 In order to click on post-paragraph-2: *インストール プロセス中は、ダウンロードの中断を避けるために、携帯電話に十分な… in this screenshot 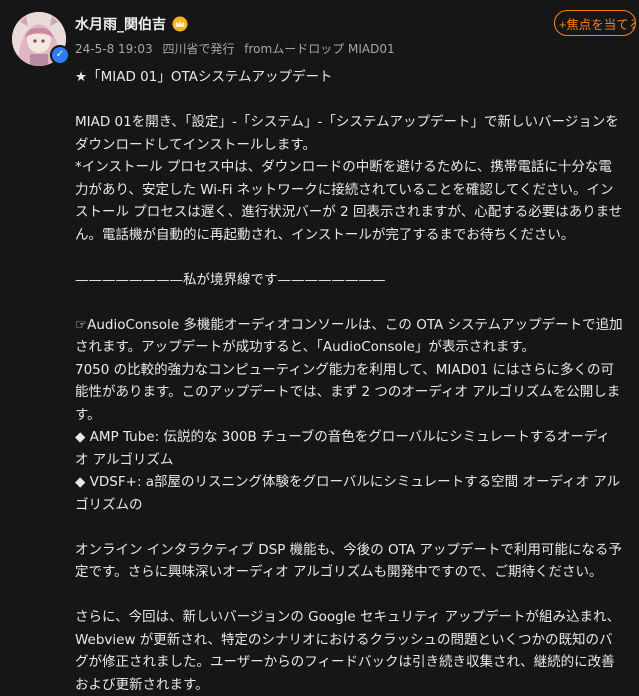, I will do `click(349, 201)`.